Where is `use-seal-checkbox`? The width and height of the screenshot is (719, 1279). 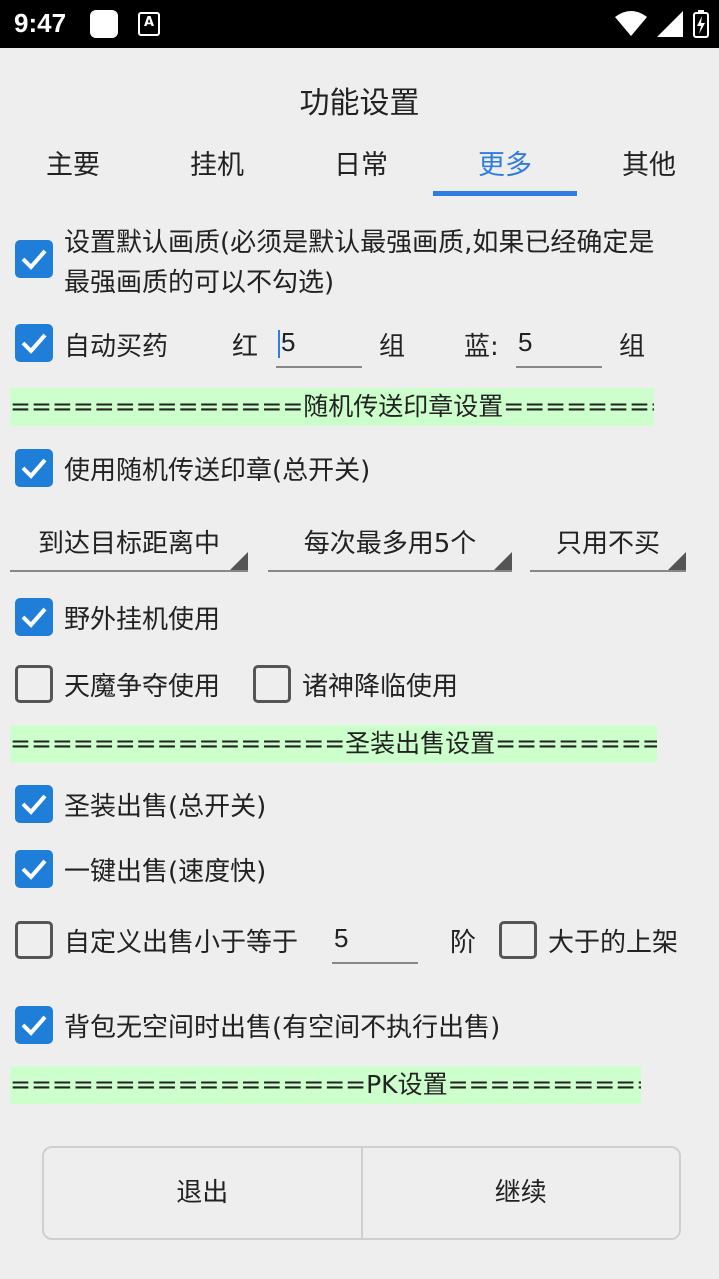
use-seal-checkbox is located at coordinates (34, 468).